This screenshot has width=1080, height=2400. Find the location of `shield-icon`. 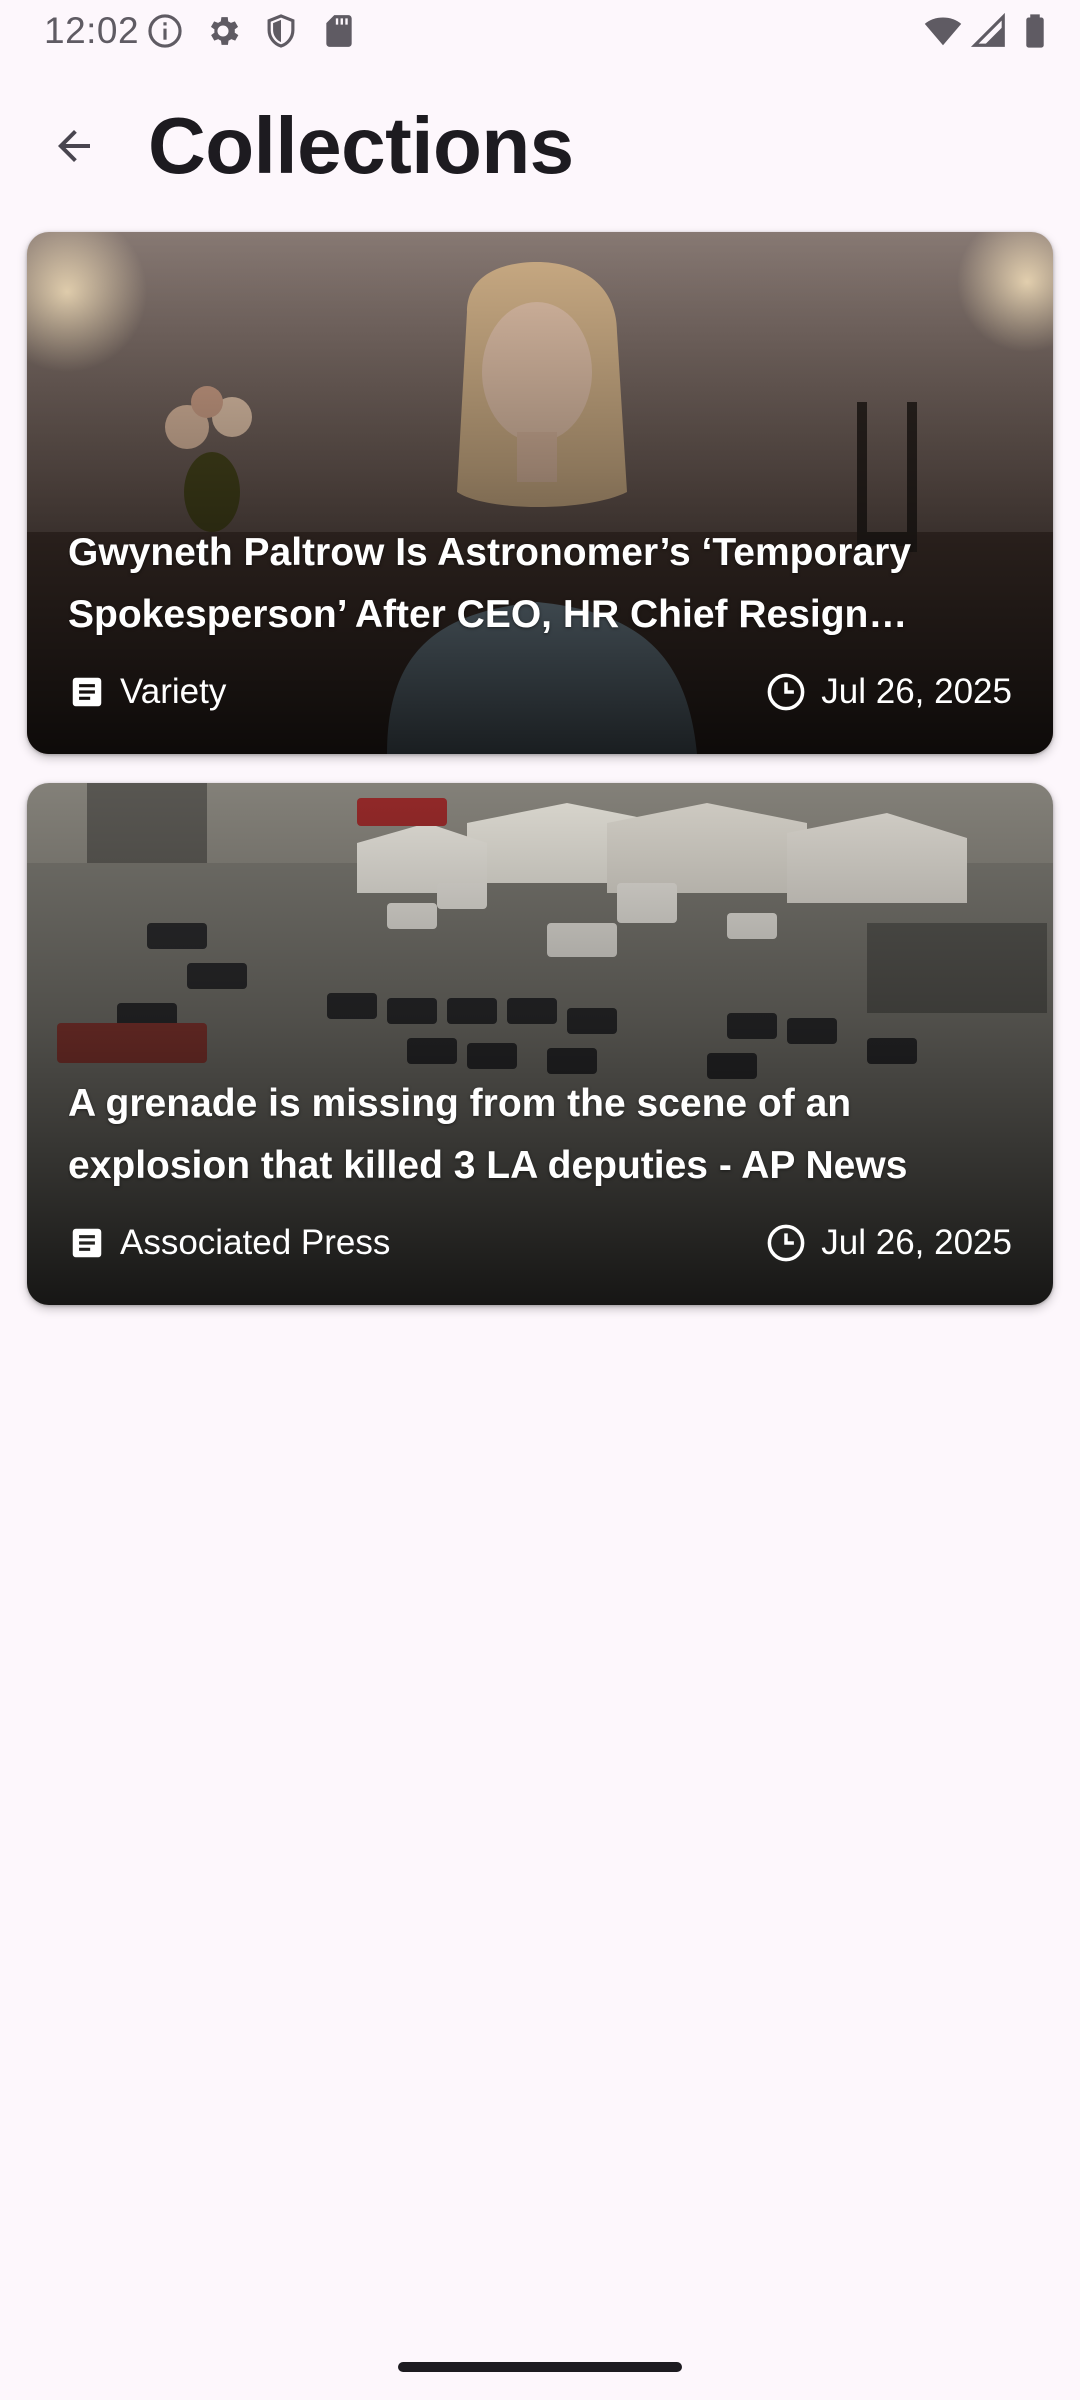

shield-icon is located at coordinates (281, 31).